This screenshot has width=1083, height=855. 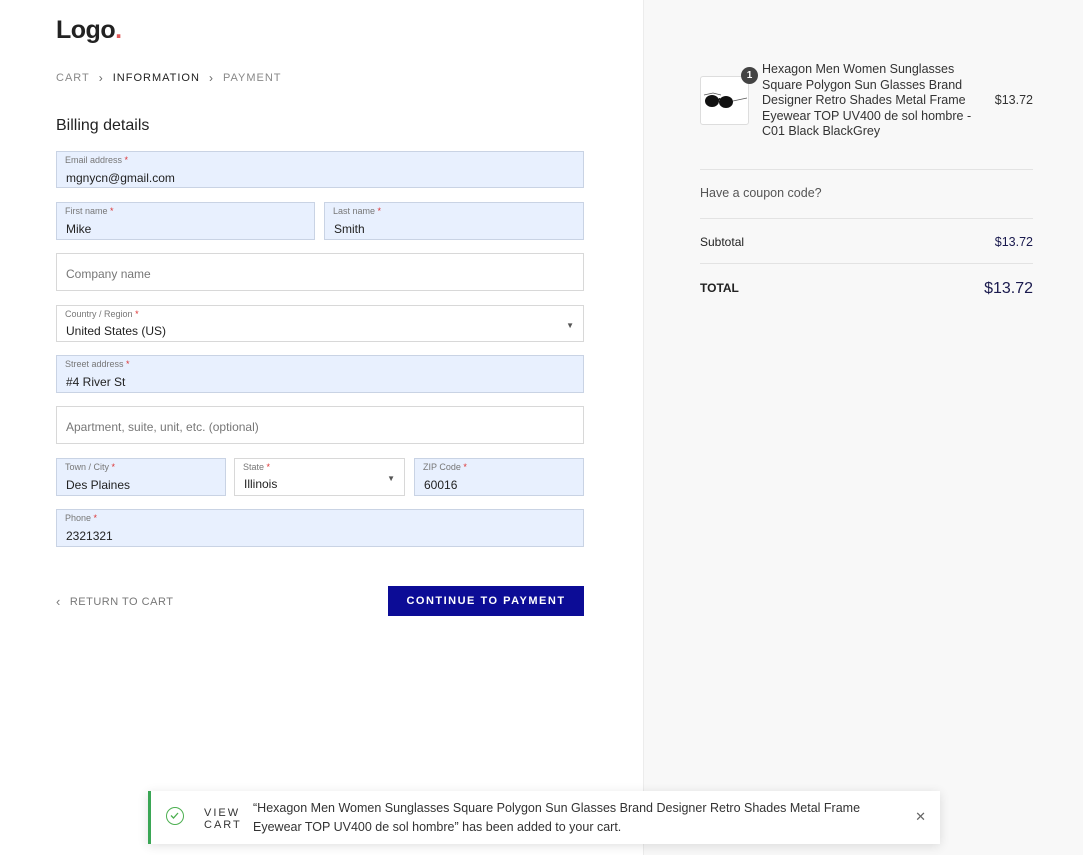 I want to click on breadcrumb-information: INFORMATION, so click(x=156, y=78).